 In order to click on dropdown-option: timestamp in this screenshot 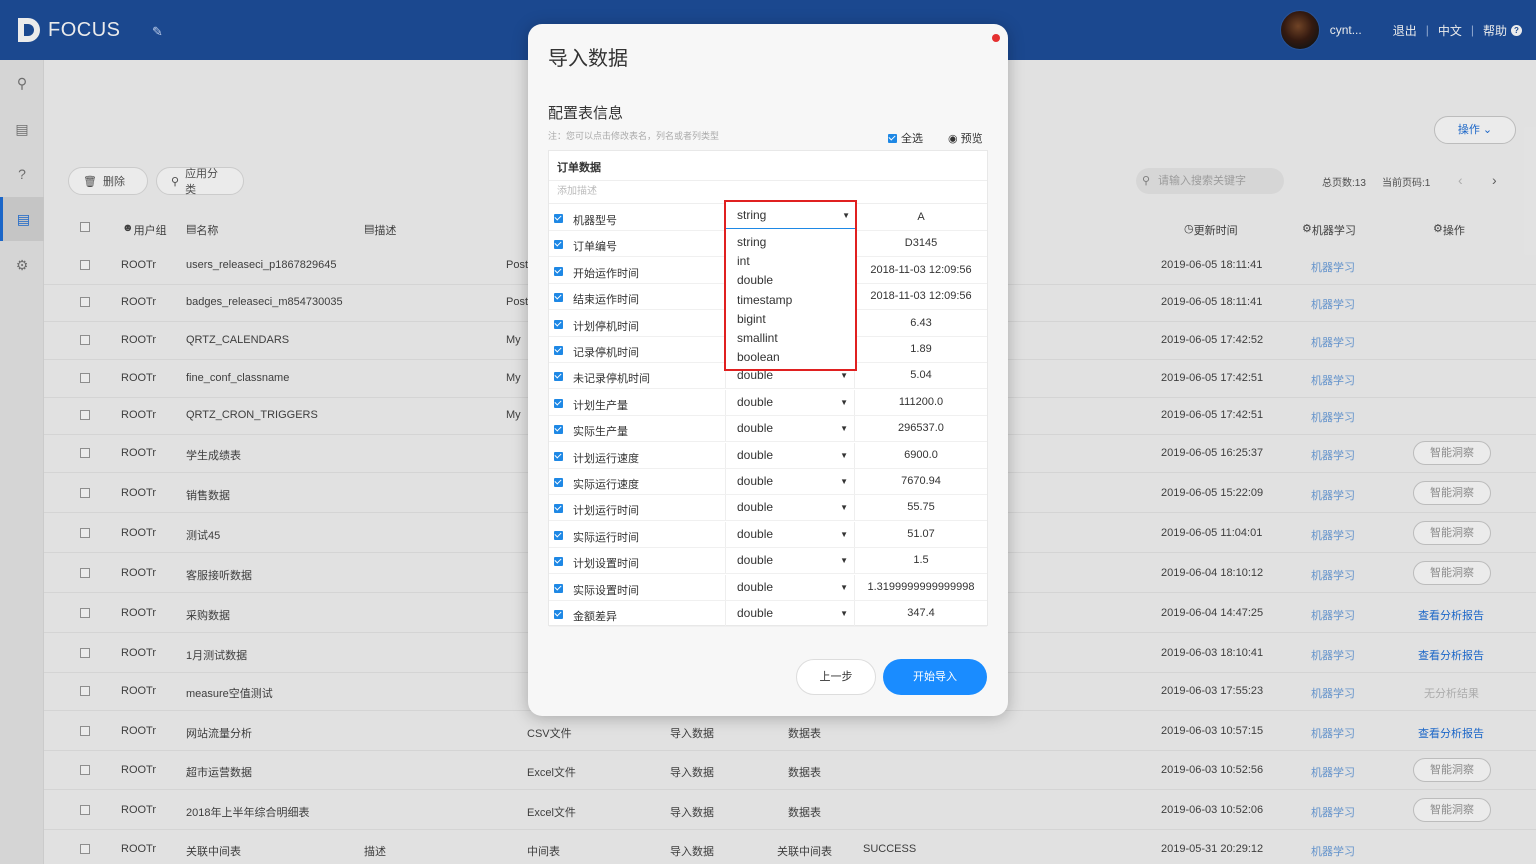, I will do `click(790, 300)`.